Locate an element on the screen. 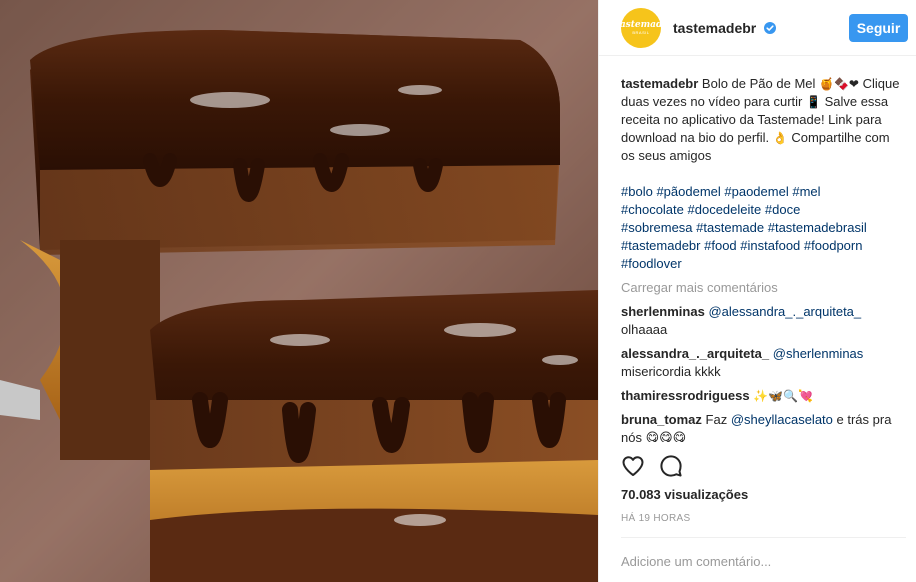  comment-username: sherlenminas is located at coordinates (663, 311).